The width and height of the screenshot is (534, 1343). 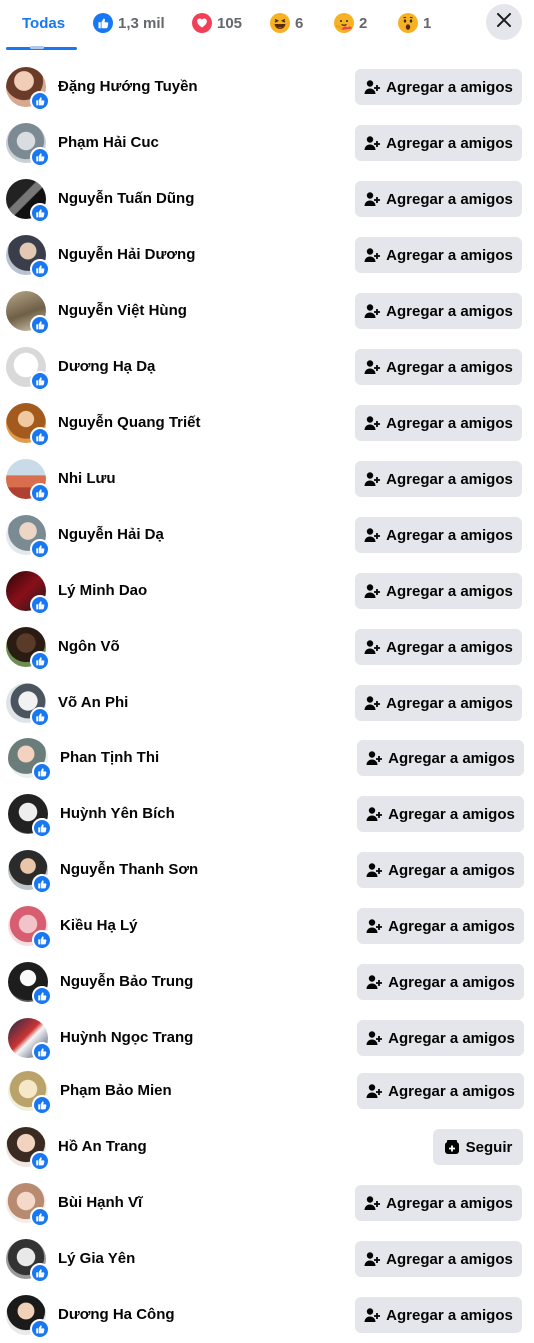 I want to click on tab-love: 105, so click(x=217, y=23).